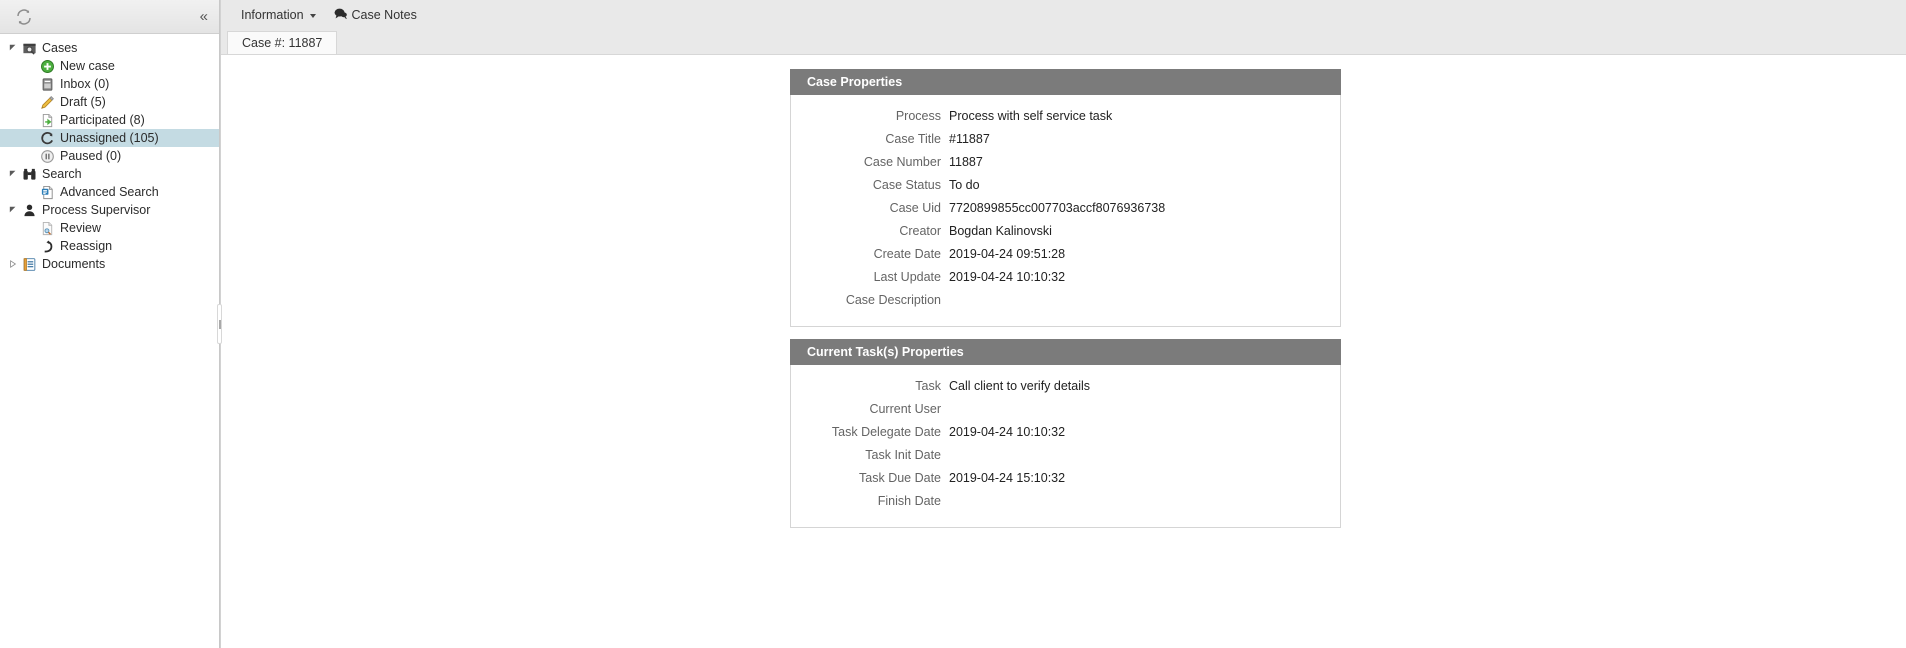 The height and width of the screenshot is (648, 1906). Describe the element at coordinates (87, 66) in the screenshot. I see `sidebar-item-label: New case` at that location.